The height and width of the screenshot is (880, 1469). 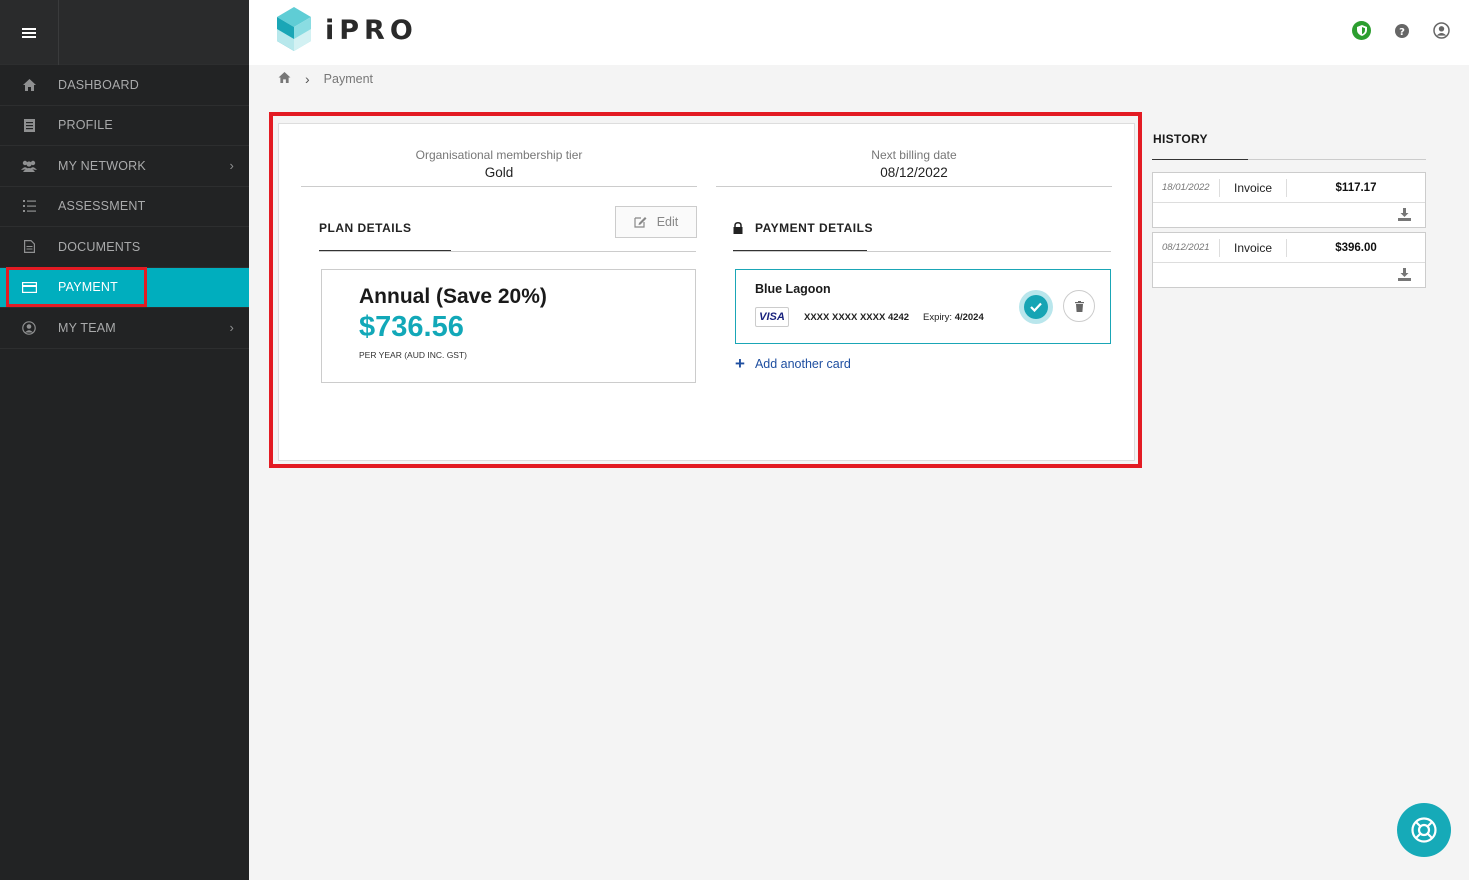 What do you see at coordinates (29, 166) in the screenshot?
I see `users-icon` at bounding box center [29, 166].